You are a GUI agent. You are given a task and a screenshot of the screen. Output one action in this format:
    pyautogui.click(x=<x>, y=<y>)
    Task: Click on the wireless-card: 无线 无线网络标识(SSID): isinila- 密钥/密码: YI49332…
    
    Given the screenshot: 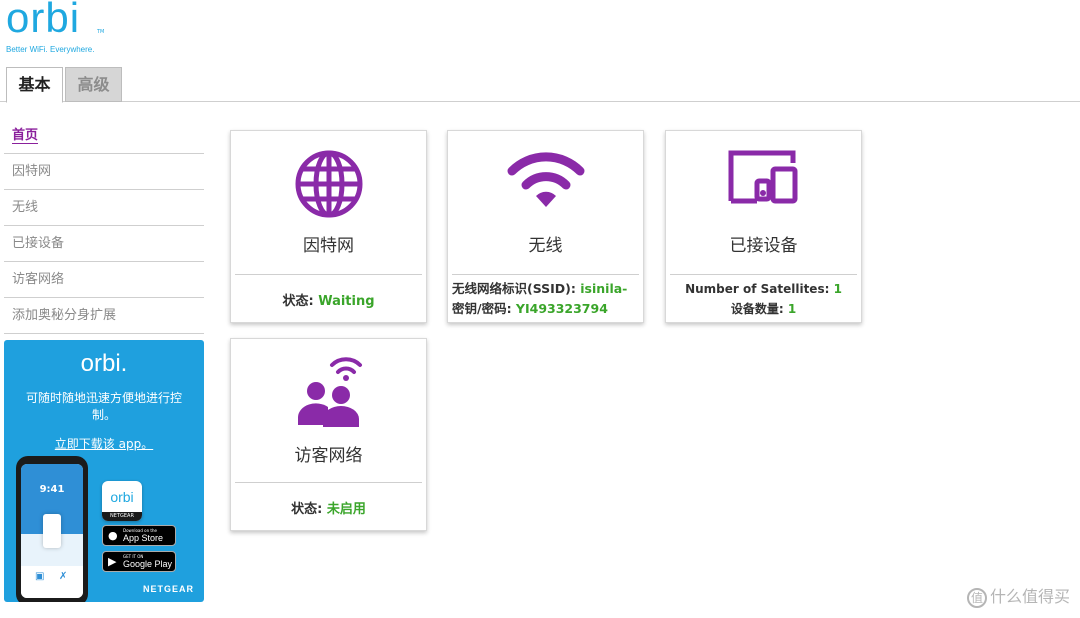 What is the action you would take?
    pyautogui.click(x=545, y=226)
    